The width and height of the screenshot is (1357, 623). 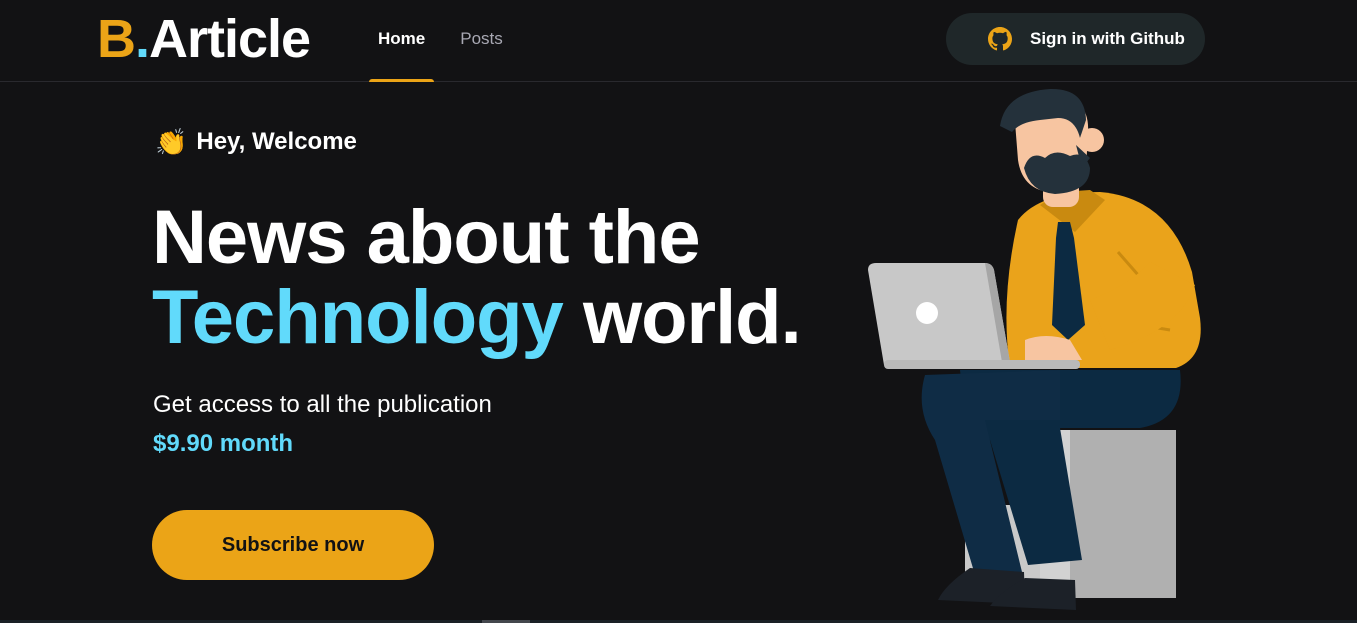 I want to click on headline-line-1: News about the, so click(x=426, y=237).